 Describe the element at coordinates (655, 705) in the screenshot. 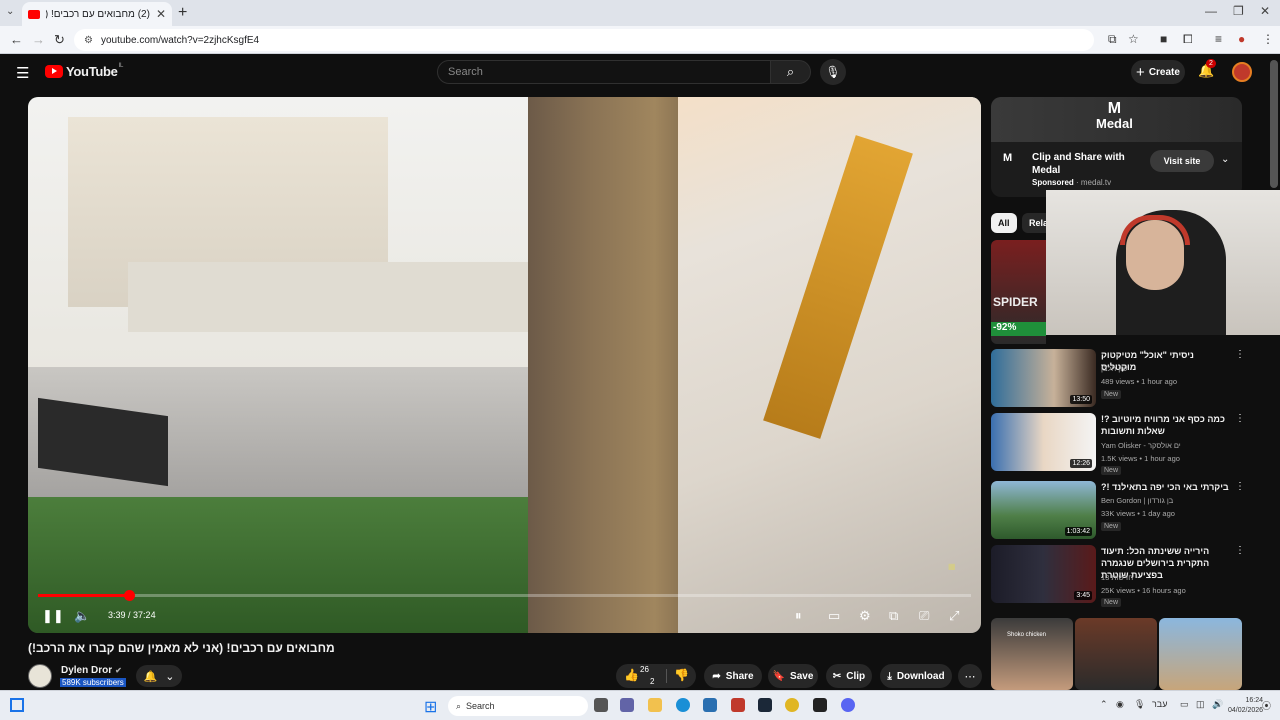

I see `file-explorer-icon` at that location.